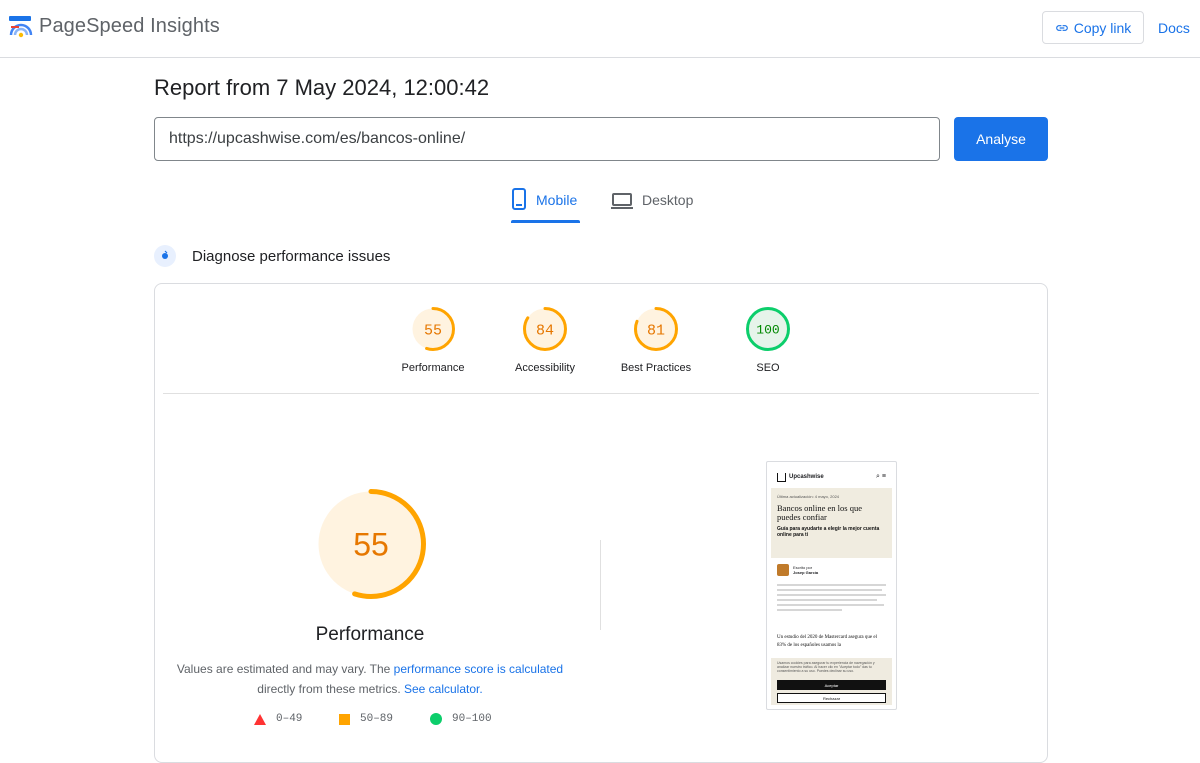 The width and height of the screenshot is (1200, 763). What do you see at coordinates (600, 29) in the screenshot?
I see `top-bar: PageSpeed Insights Copy link Docs` at bounding box center [600, 29].